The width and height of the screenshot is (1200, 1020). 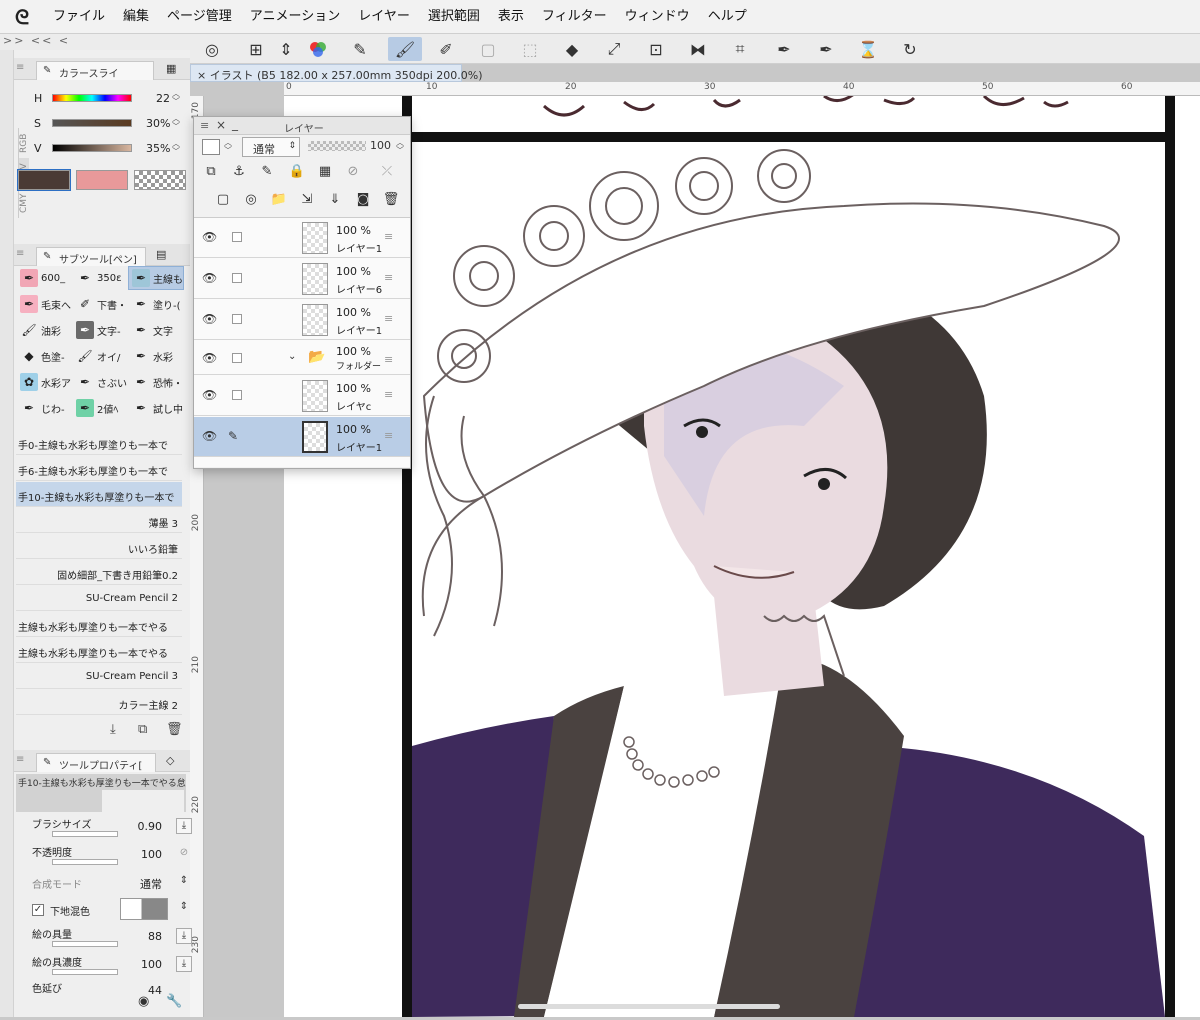 I want to click on slider-v, so click(x=92, y=148).